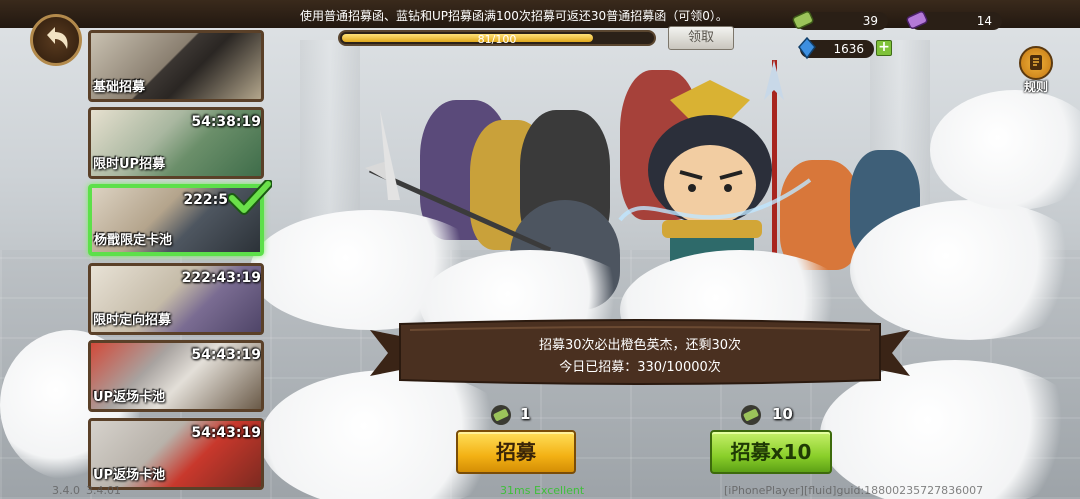 Image resolution: width=1080 pixels, height=499 pixels. What do you see at coordinates (516, 452) in the screenshot?
I see `recruit-once-button: 招募` at bounding box center [516, 452].